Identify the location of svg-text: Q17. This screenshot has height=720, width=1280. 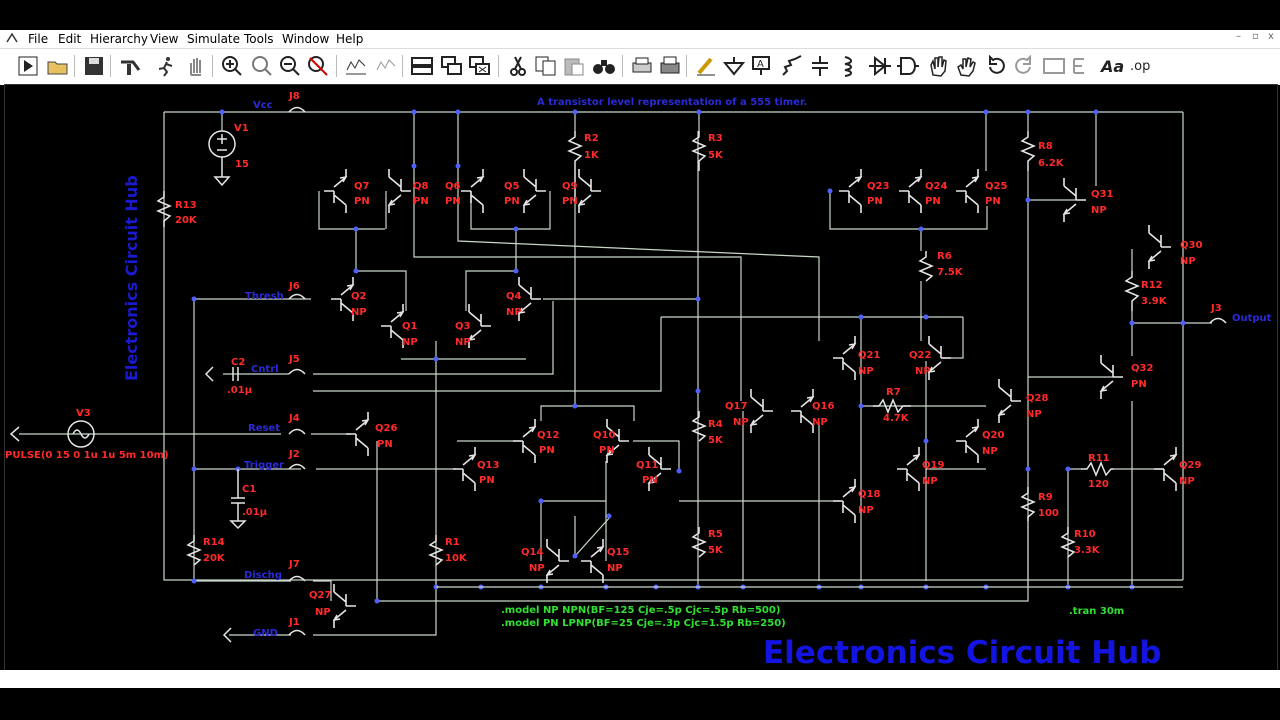
(736, 406).